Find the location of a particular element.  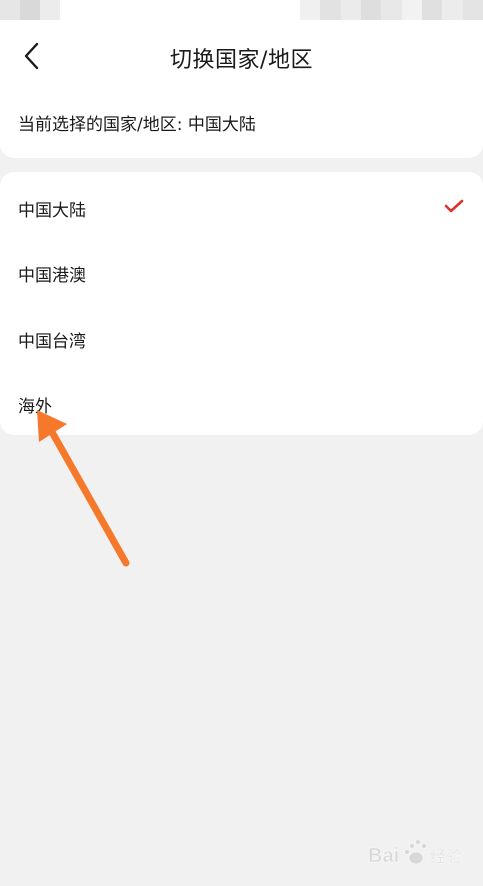

region-item-hk-macao: 中国港澳 is located at coordinates (241, 271).